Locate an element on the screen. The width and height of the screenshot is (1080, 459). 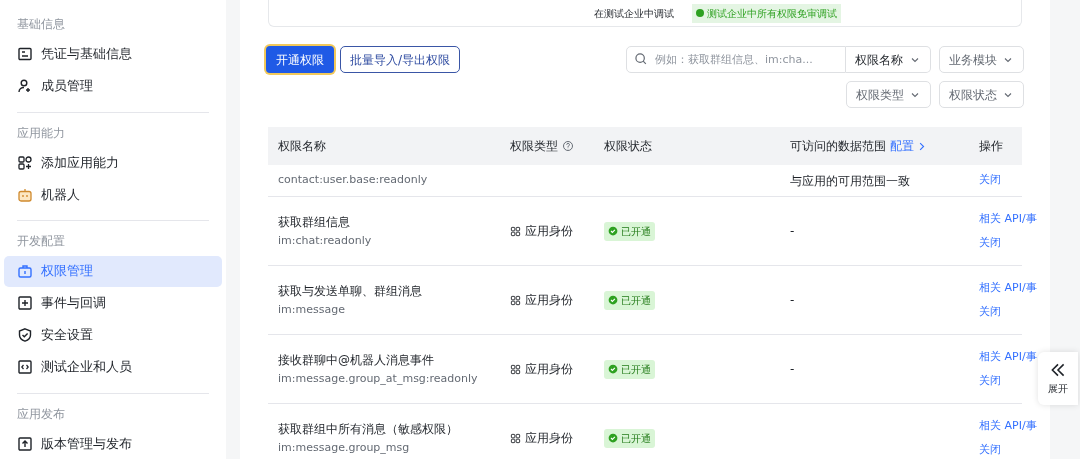
permission-scope: im:message.group_msg is located at coordinates (344, 447).